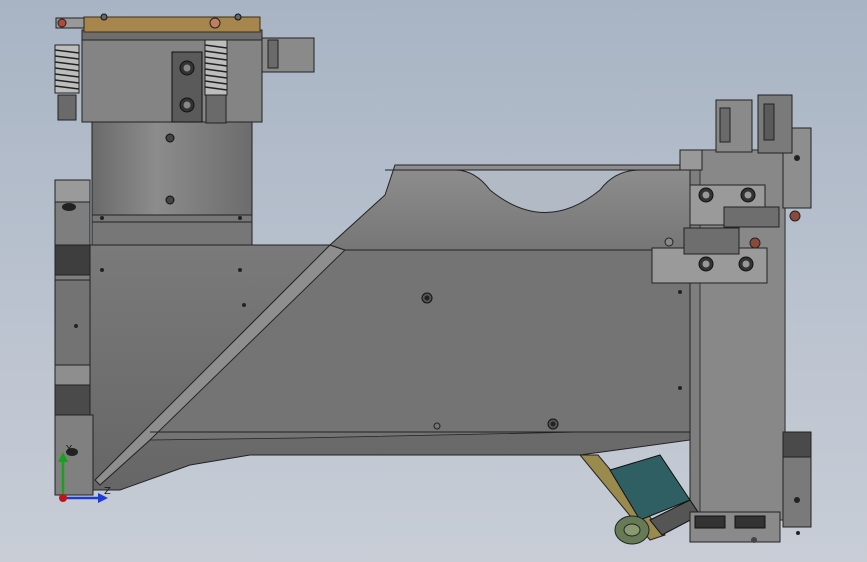  I want to click on right-top-sensors, so click(754, 124).